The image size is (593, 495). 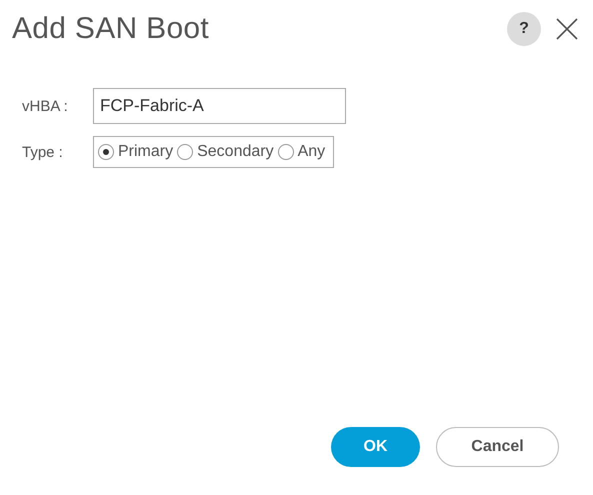 I want to click on field-label: Type :, so click(x=43, y=152).